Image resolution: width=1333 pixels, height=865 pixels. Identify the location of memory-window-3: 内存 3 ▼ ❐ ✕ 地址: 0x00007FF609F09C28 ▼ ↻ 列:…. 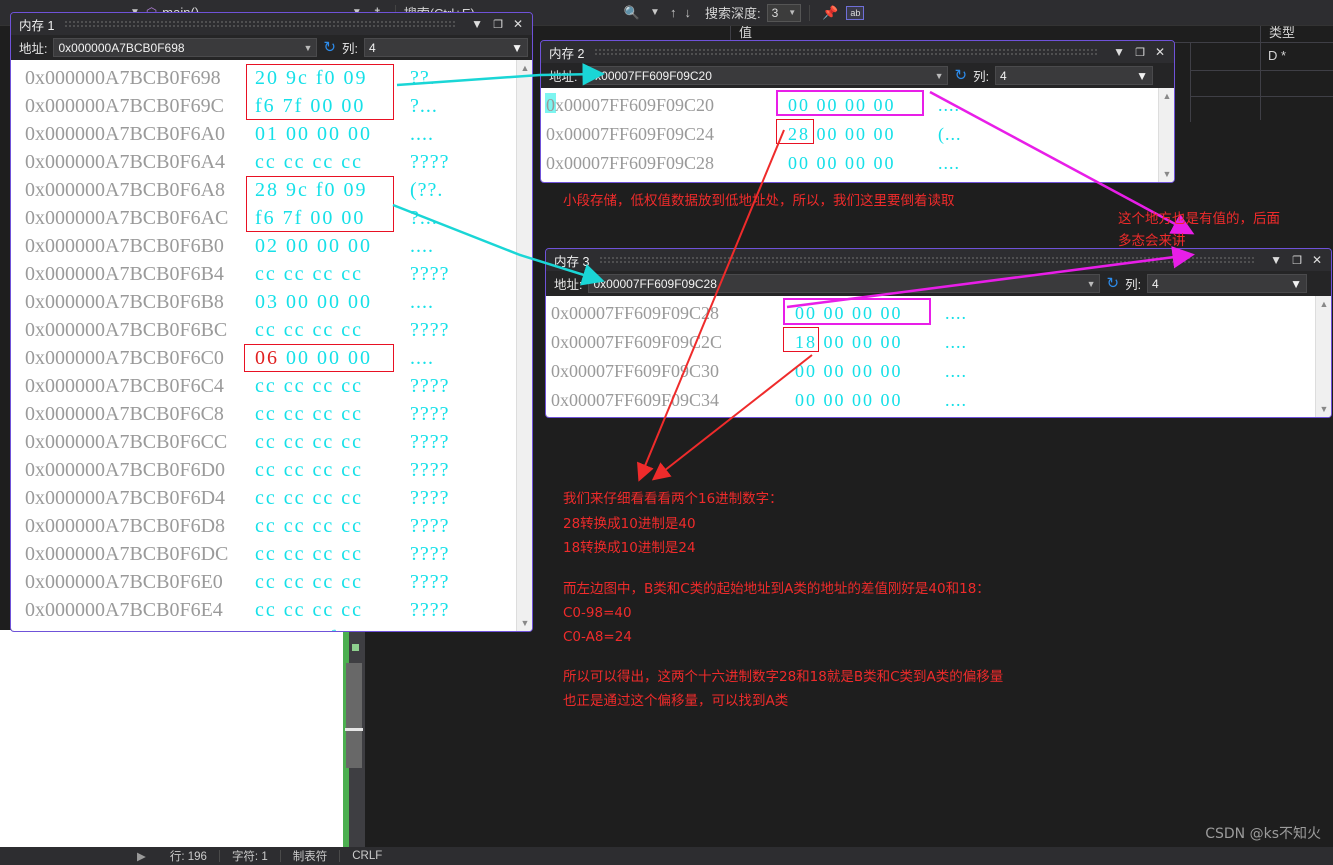
(938, 333).